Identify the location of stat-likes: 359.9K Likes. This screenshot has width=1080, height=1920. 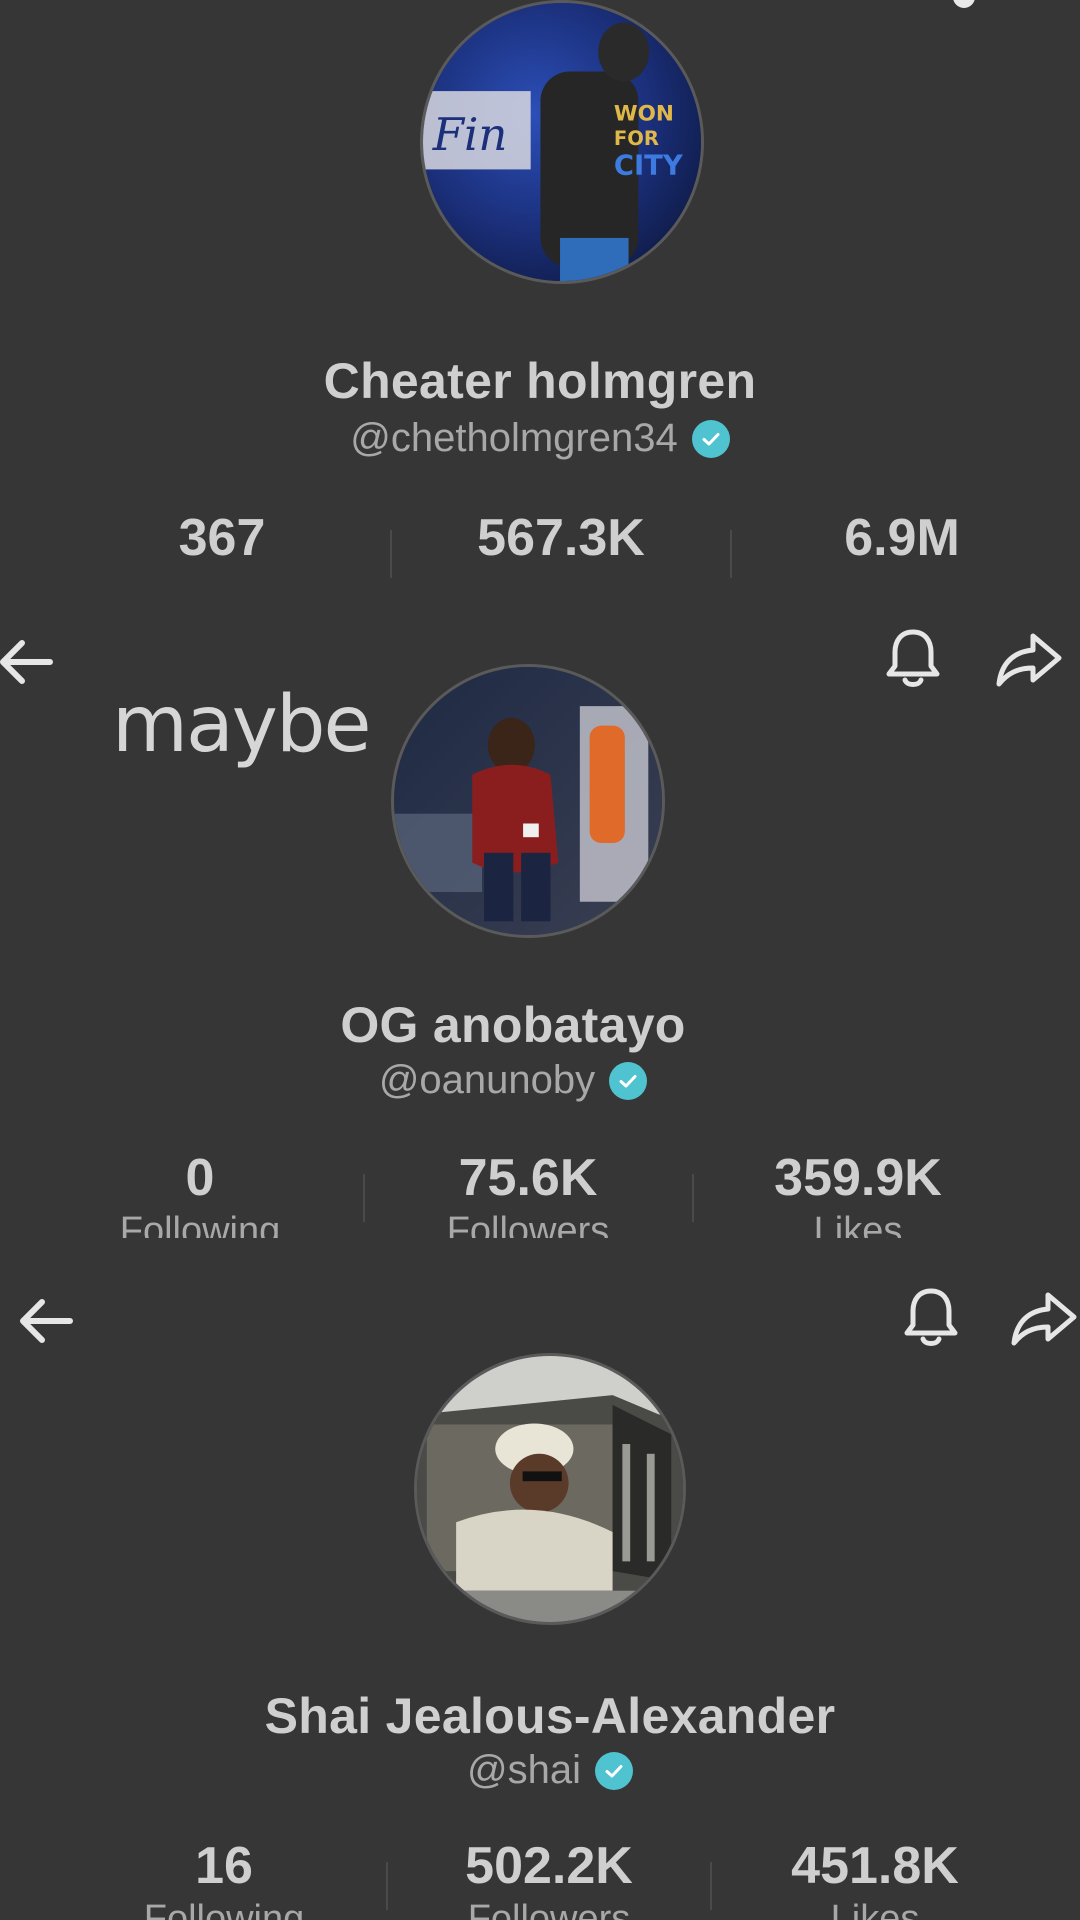
(858, 1193).